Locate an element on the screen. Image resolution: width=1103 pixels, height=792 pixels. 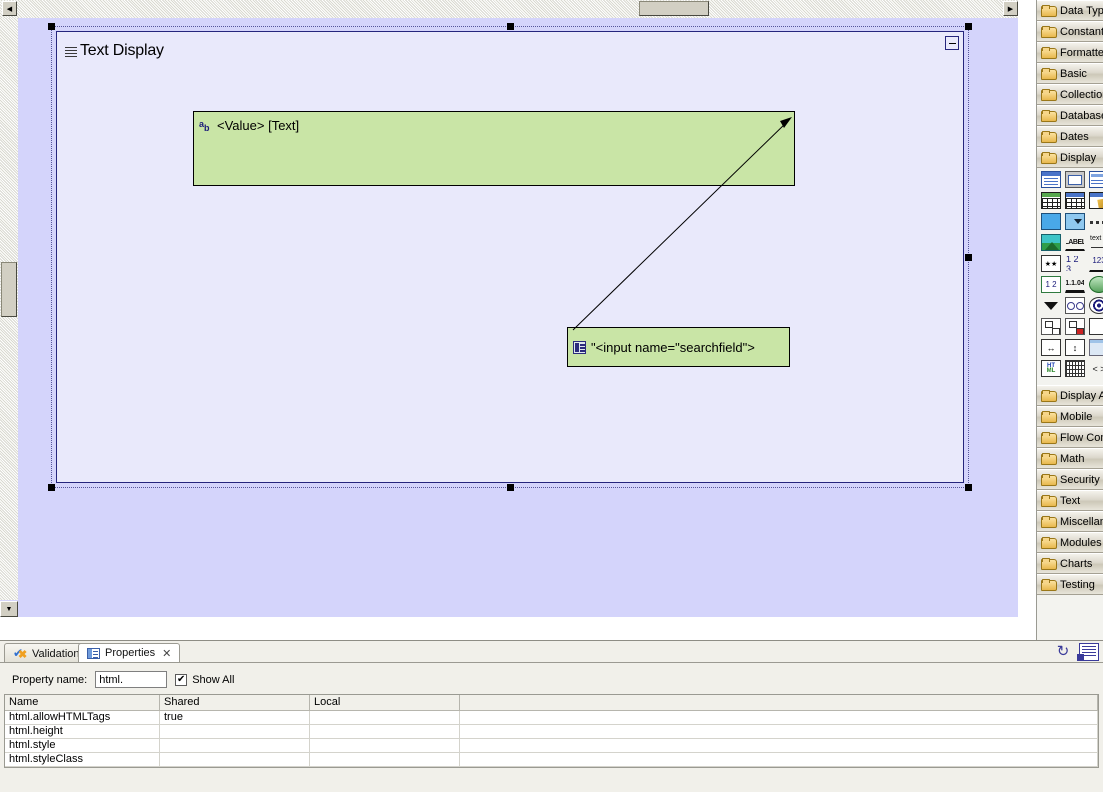
table-row: html.styleClass is located at coordinates (551, 760).